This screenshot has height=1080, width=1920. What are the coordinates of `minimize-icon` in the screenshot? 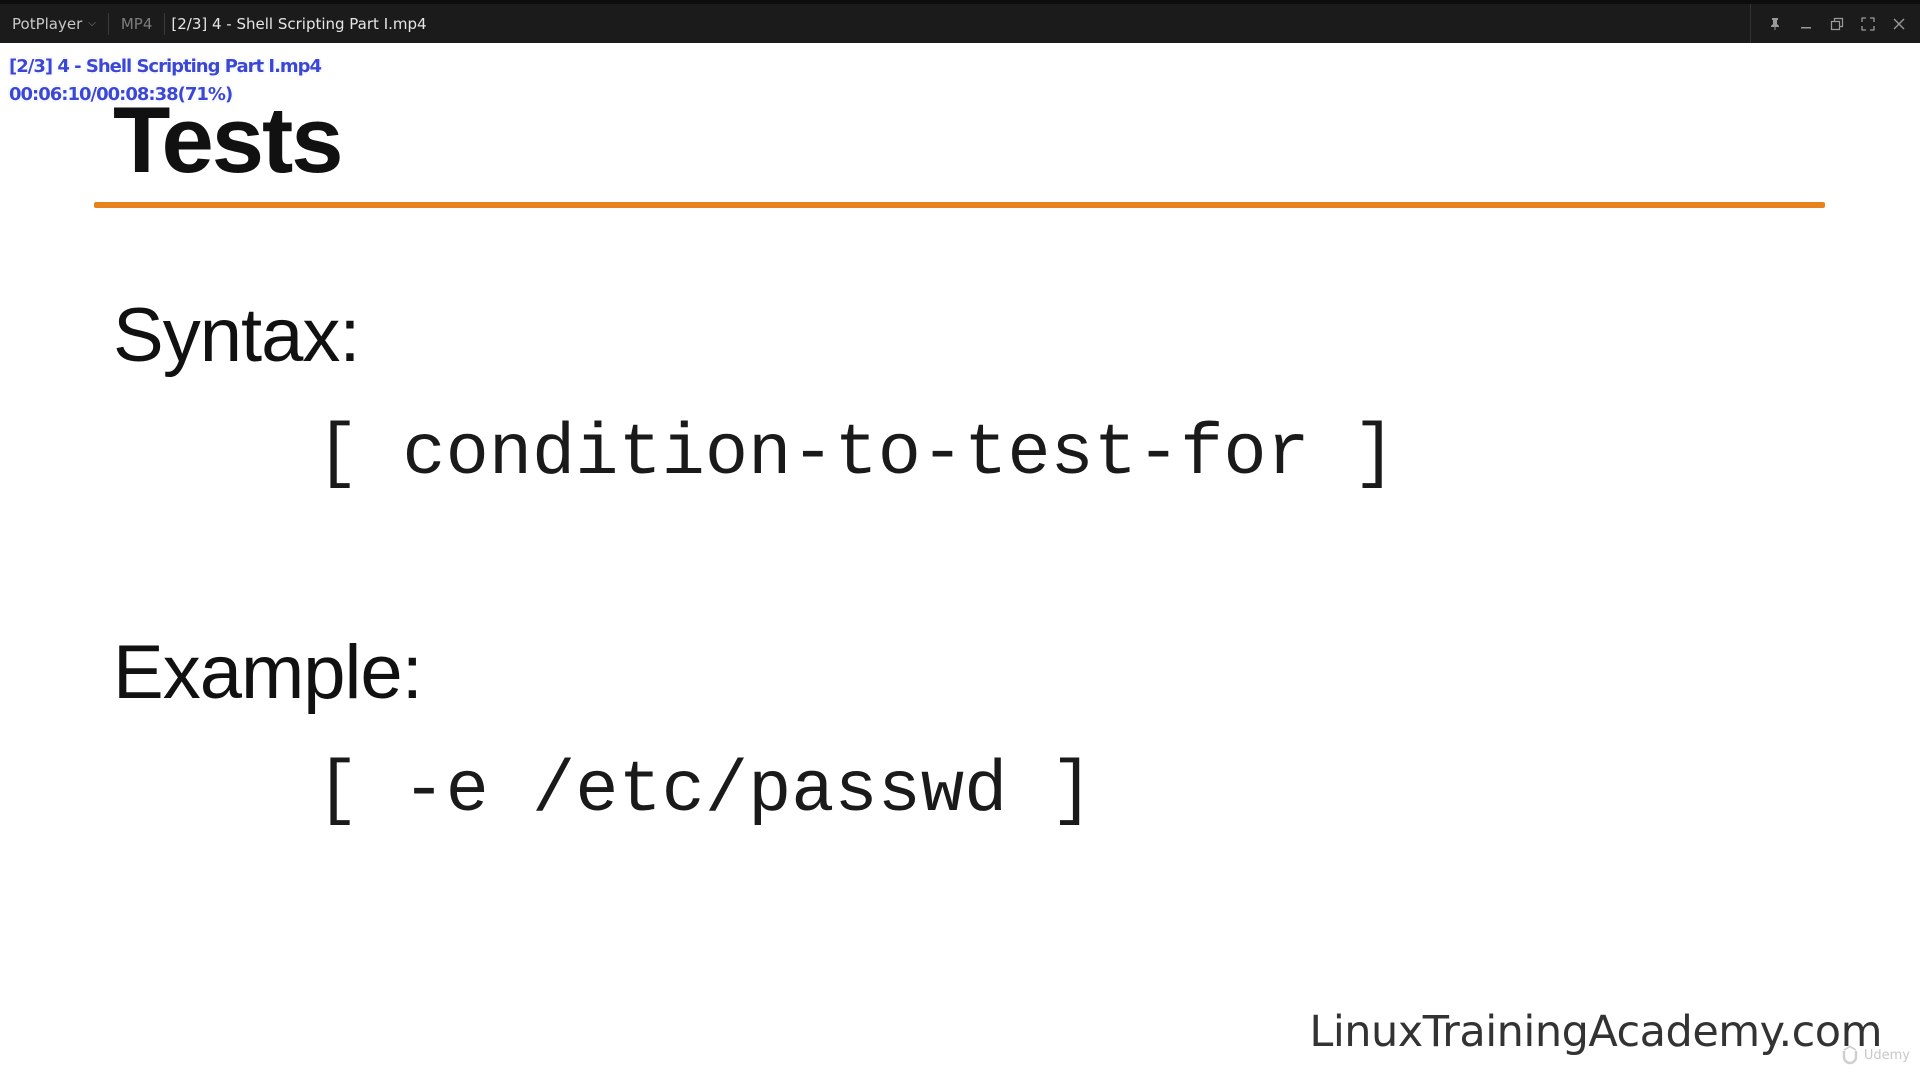 It's located at (1805, 27).